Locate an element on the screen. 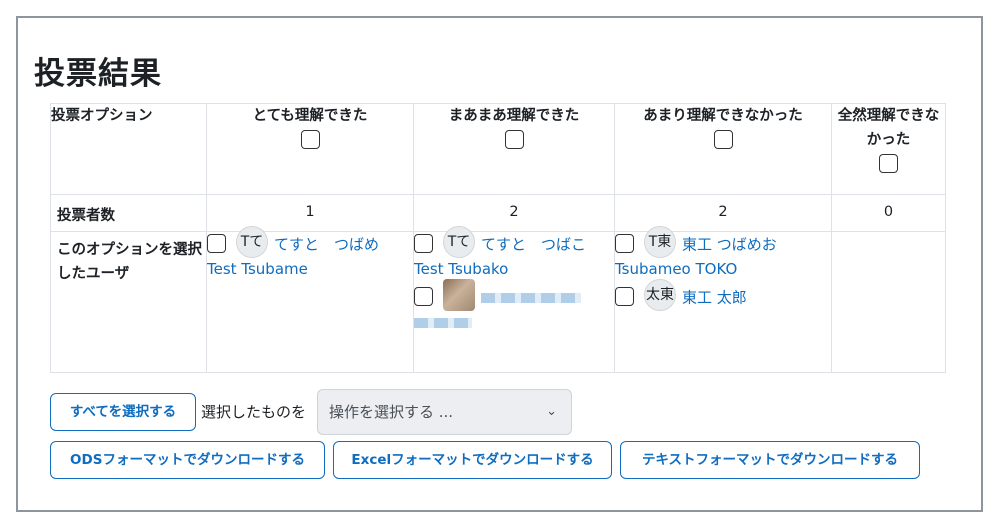  user-link: てすと つばこ Test Tsubako is located at coordinates (500, 257).